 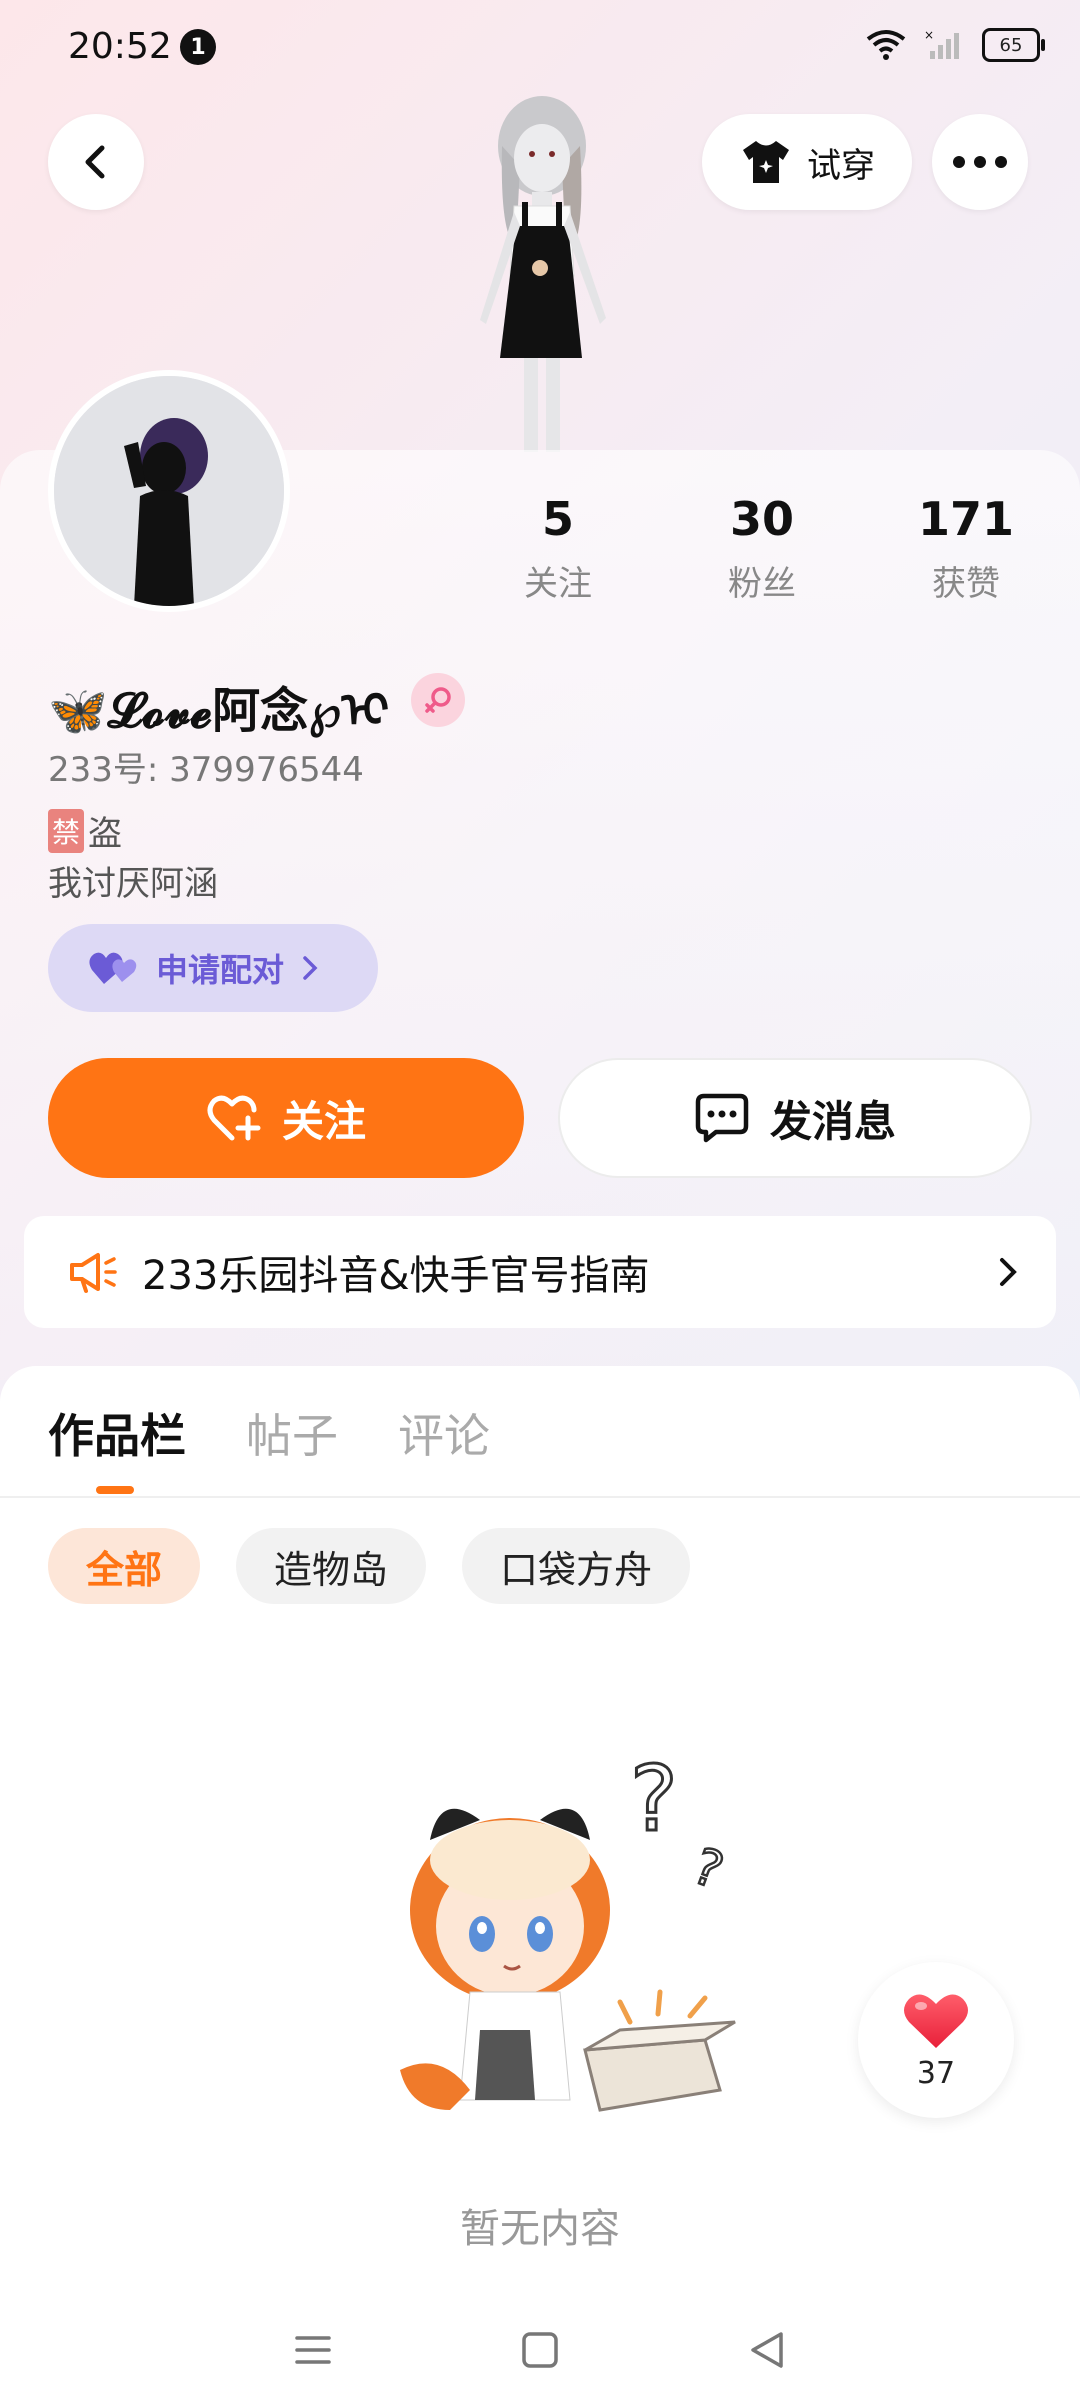 I want to click on active-tab-indicator, so click(x=115, y=1490).